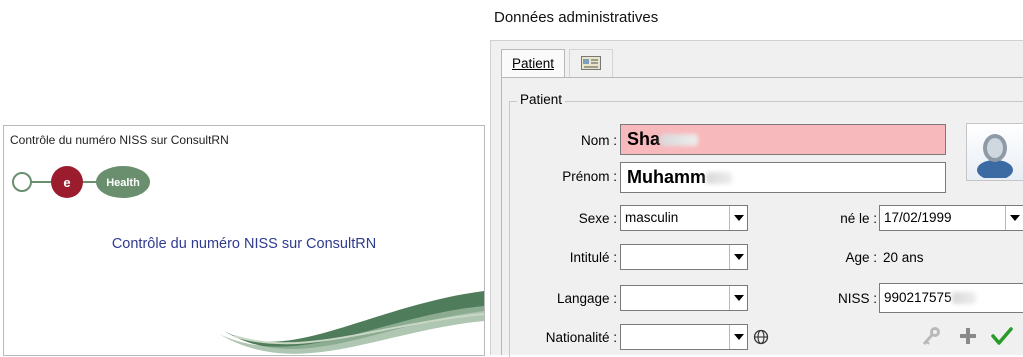 The width and height of the screenshot is (1023, 357). What do you see at coordinates (783, 139) in the screenshot?
I see `nom-field: Sha` at bounding box center [783, 139].